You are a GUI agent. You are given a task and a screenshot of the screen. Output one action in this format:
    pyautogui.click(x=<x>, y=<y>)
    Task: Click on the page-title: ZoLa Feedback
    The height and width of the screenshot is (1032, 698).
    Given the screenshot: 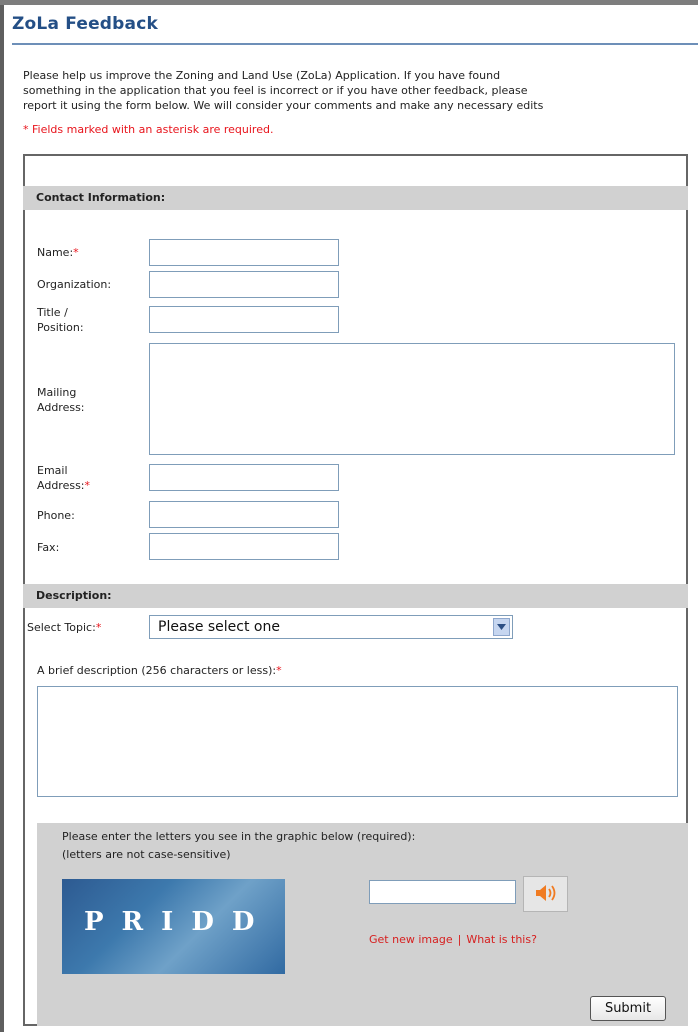 What is the action you would take?
    pyautogui.click(x=85, y=24)
    